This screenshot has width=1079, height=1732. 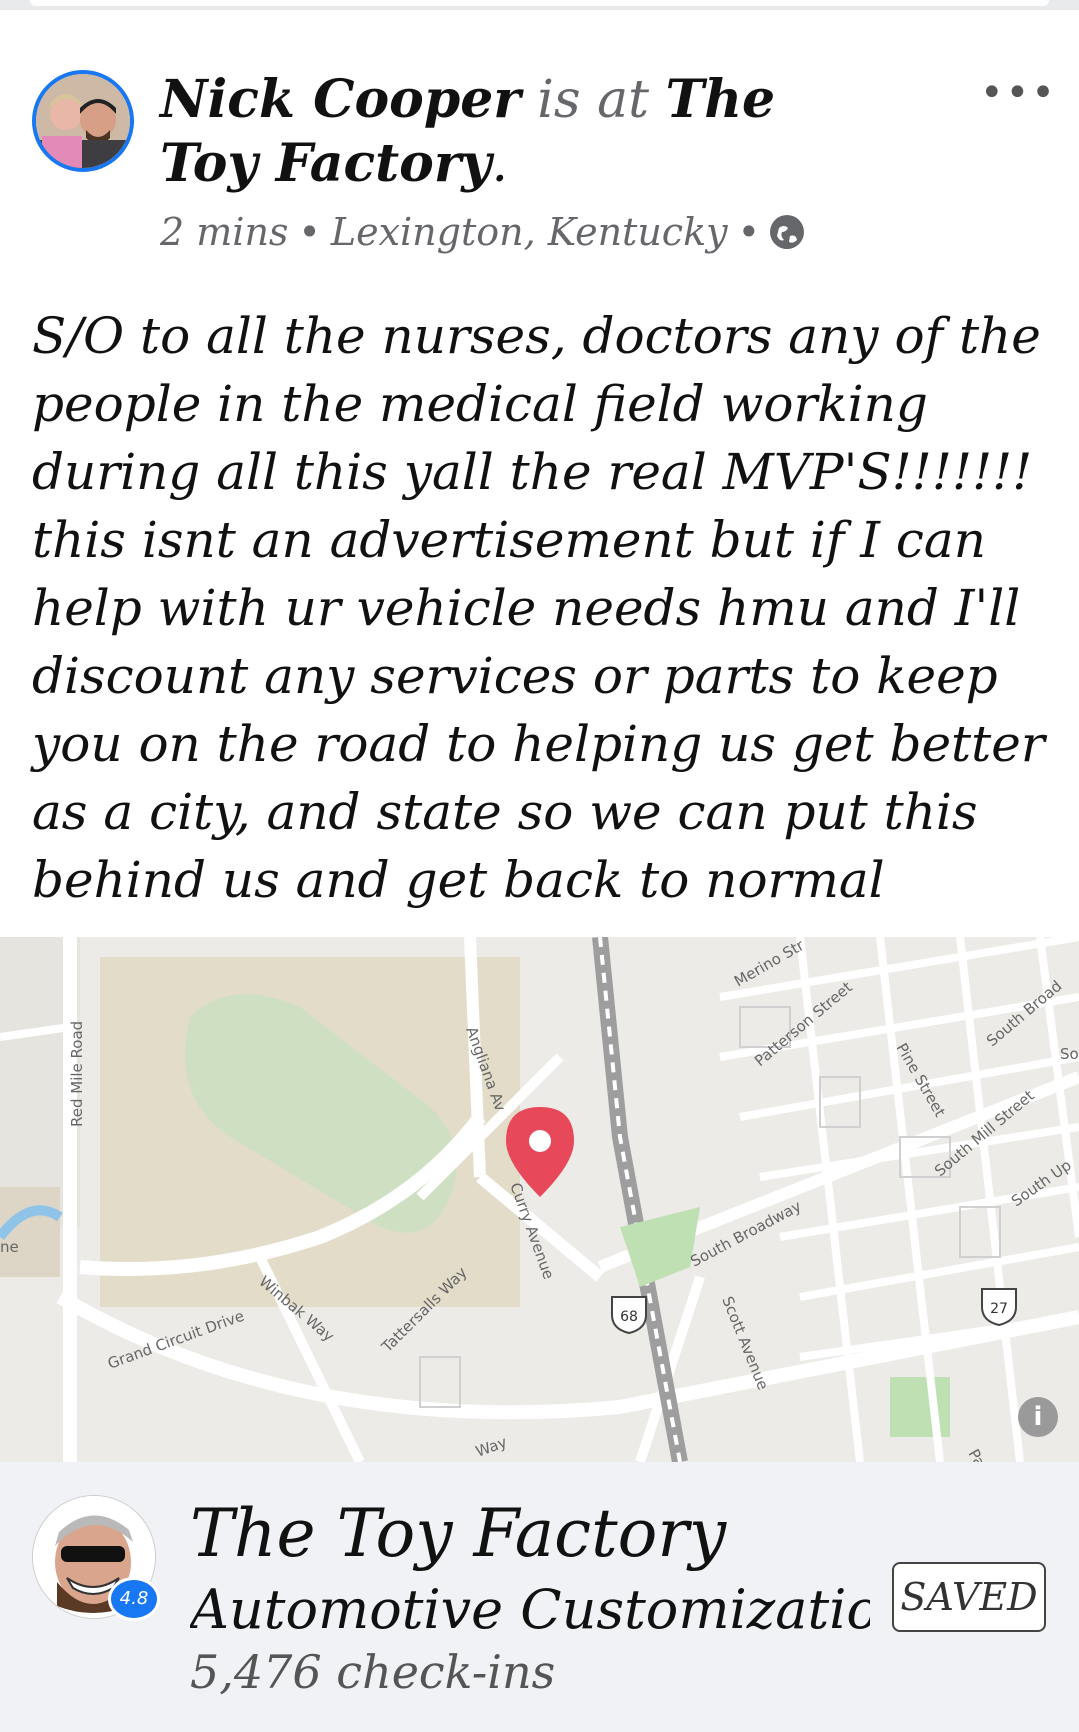 I want to click on header-verb: is at, so click(x=593, y=100).